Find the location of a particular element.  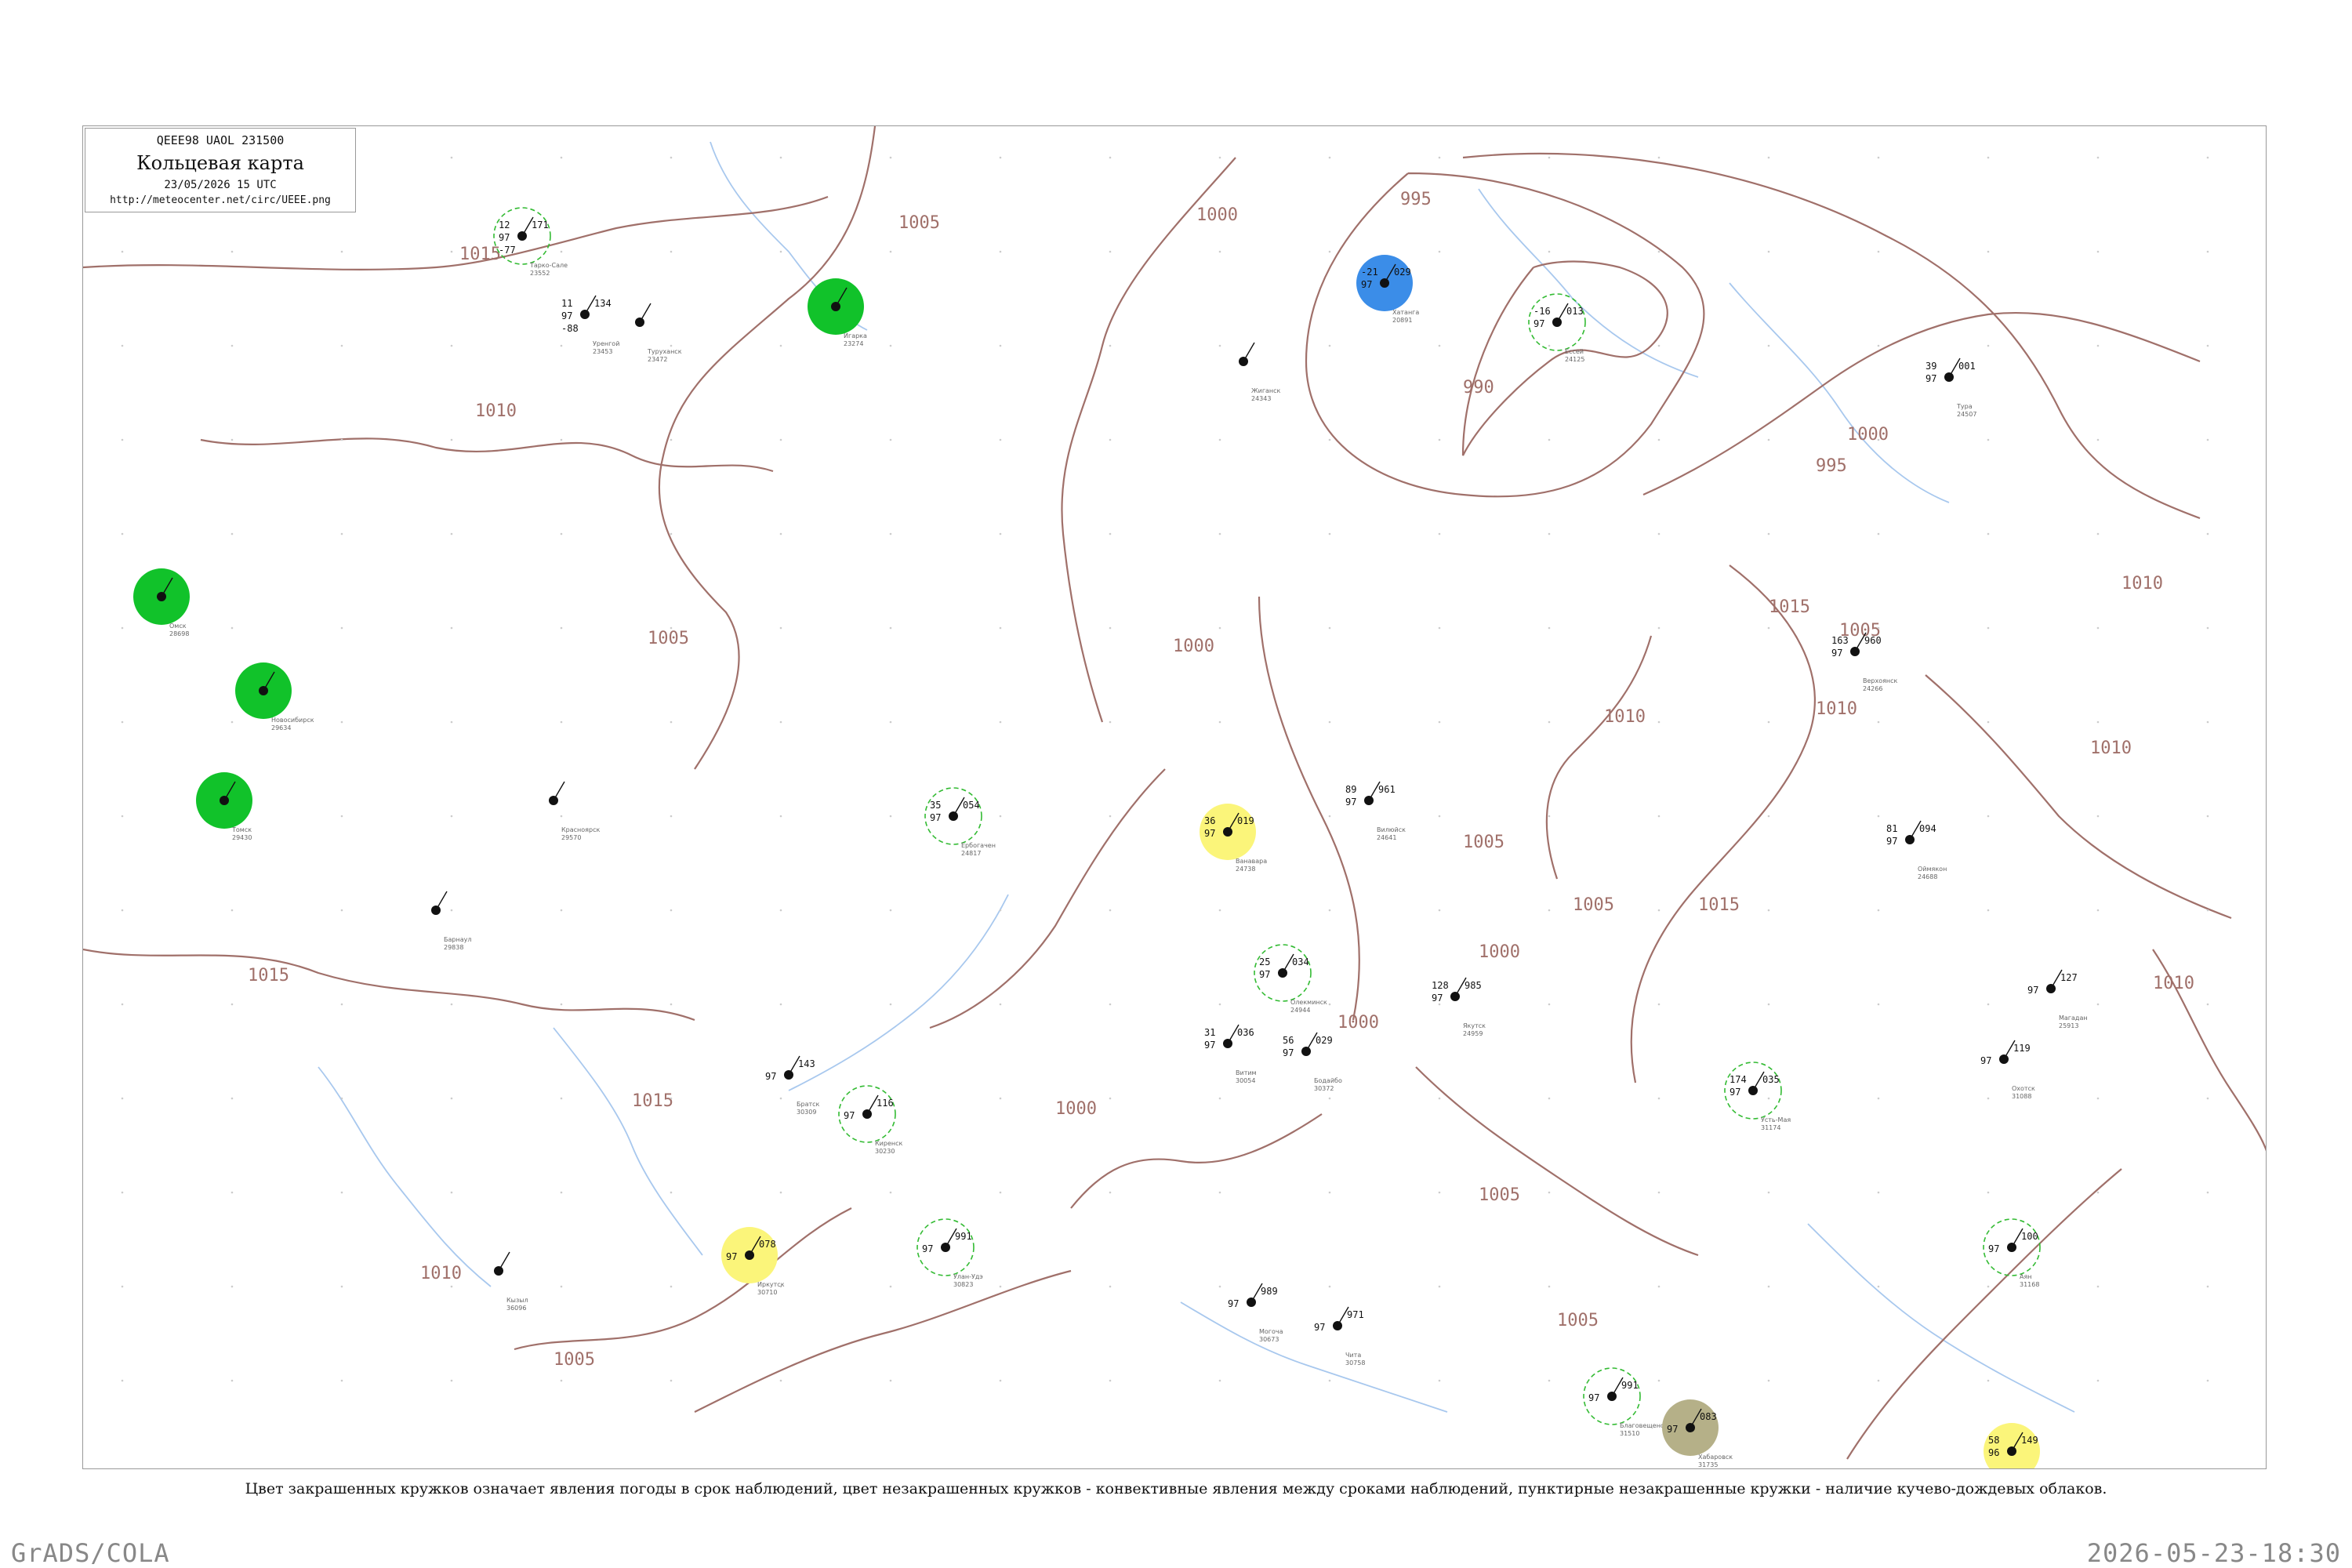

station-st35: Красноярск29570 is located at coordinates (574, 811).